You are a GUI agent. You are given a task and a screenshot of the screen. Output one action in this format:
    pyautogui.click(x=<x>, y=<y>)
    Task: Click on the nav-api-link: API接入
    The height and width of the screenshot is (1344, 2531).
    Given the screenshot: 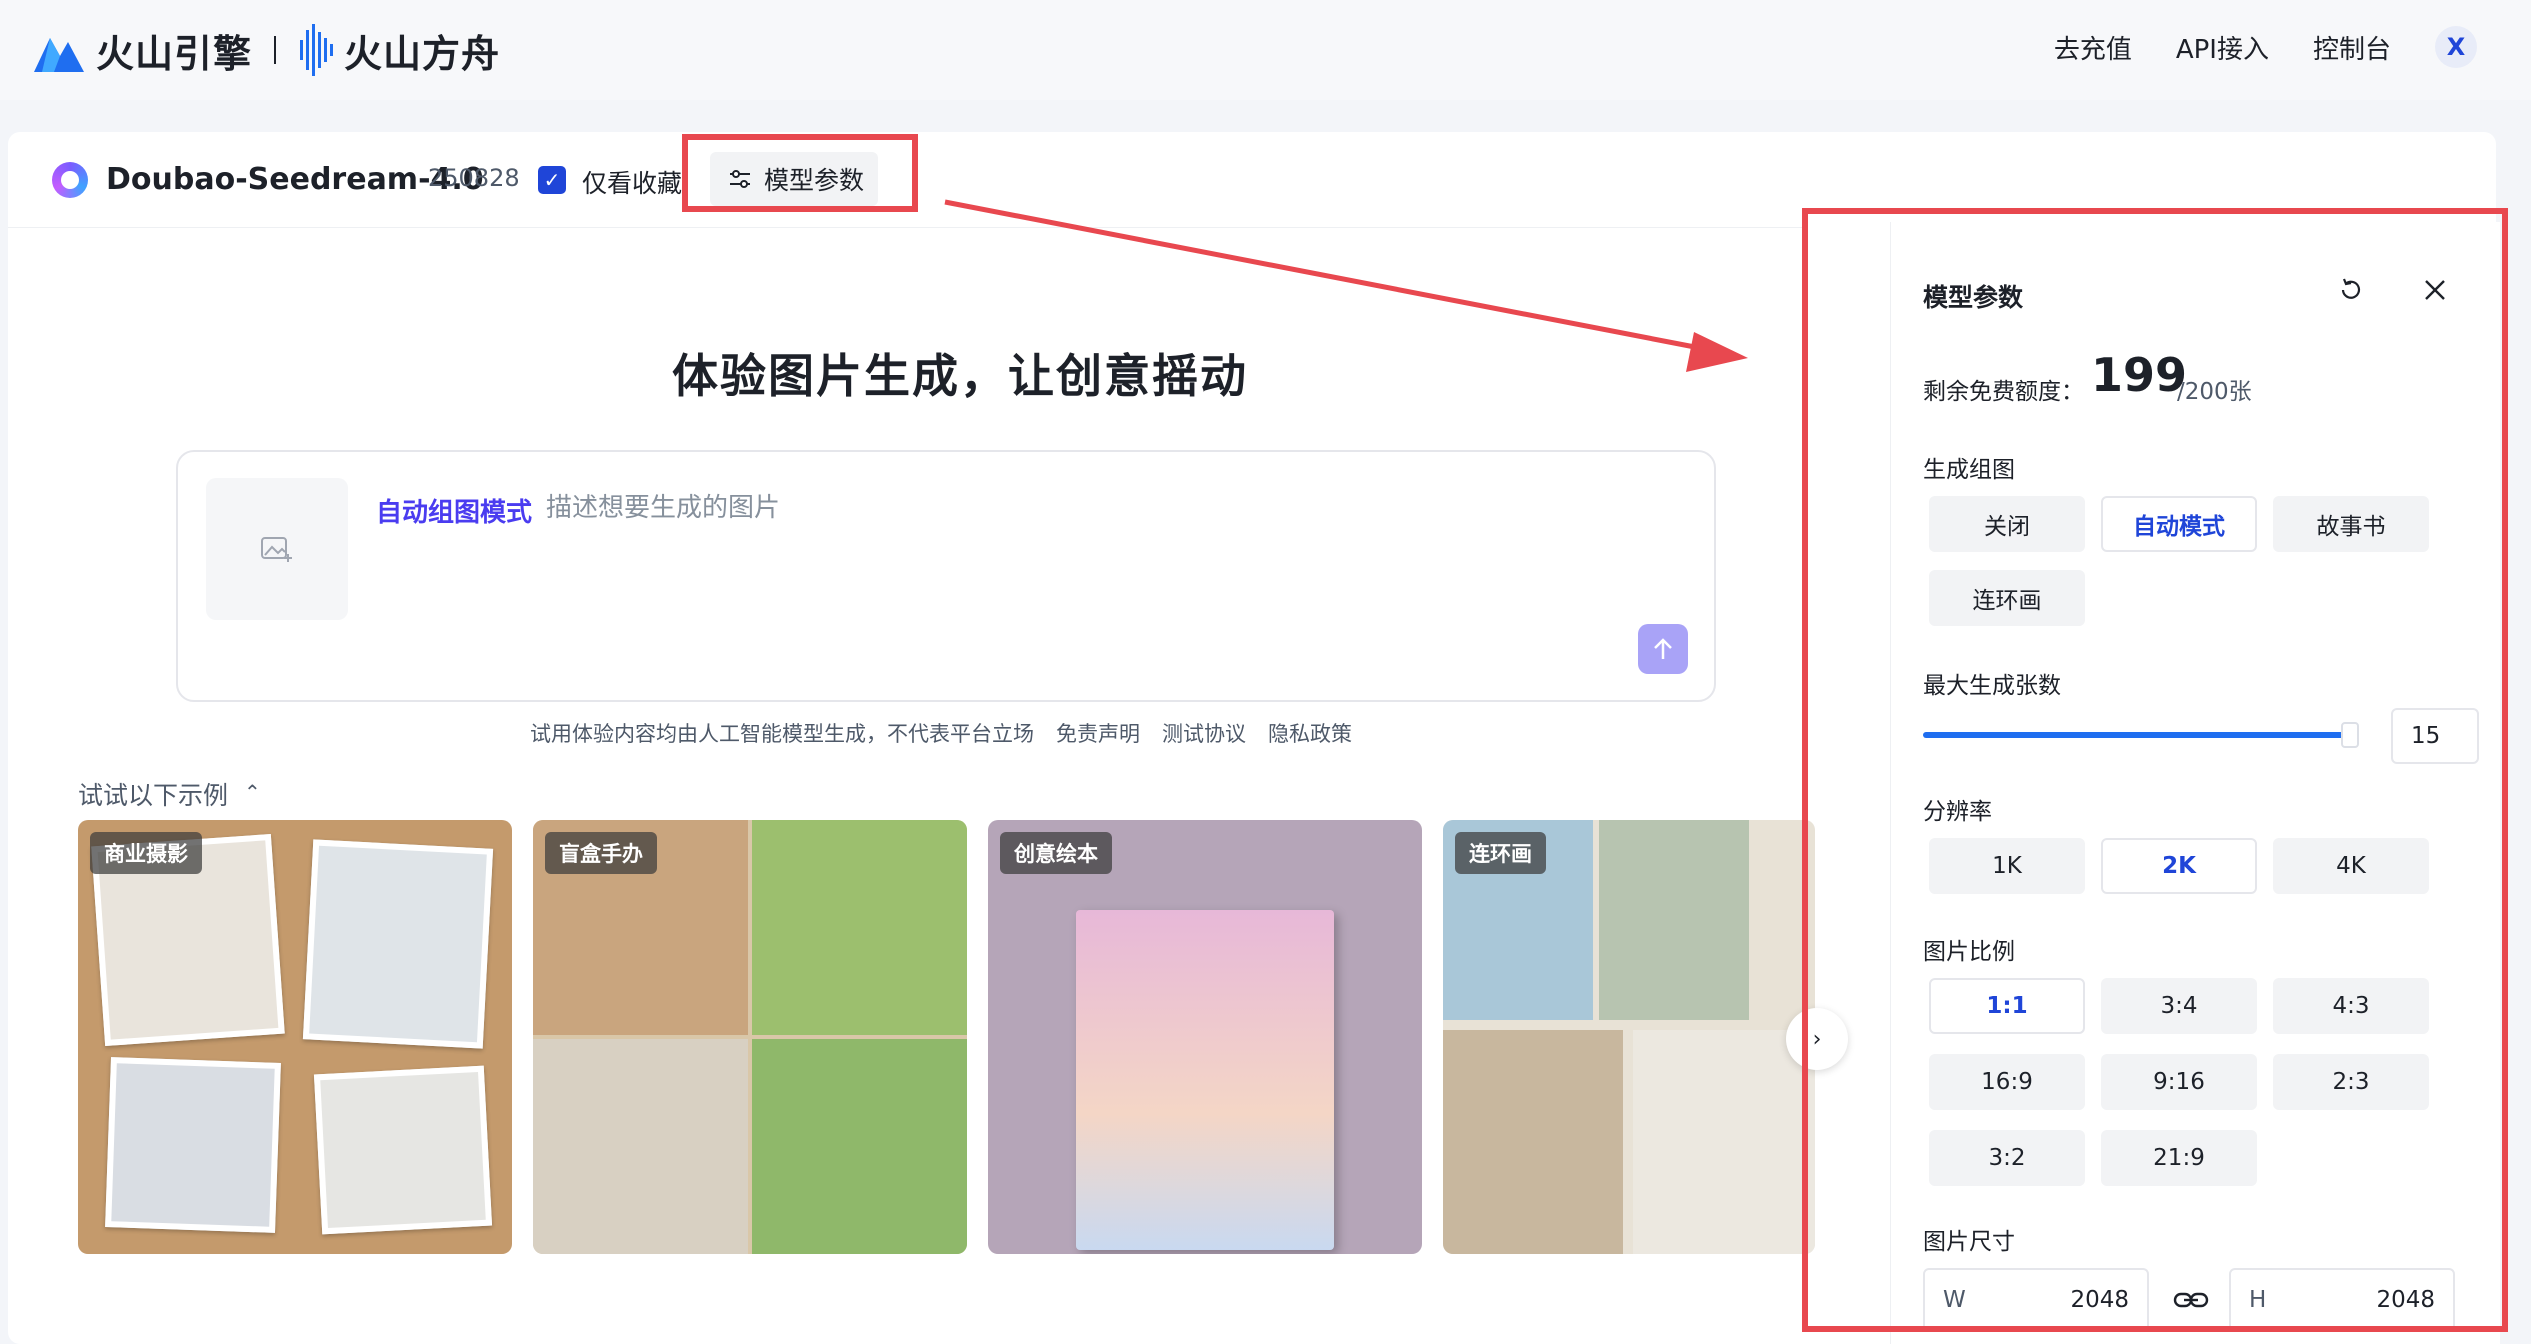 What is the action you would take?
    pyautogui.click(x=2222, y=47)
    